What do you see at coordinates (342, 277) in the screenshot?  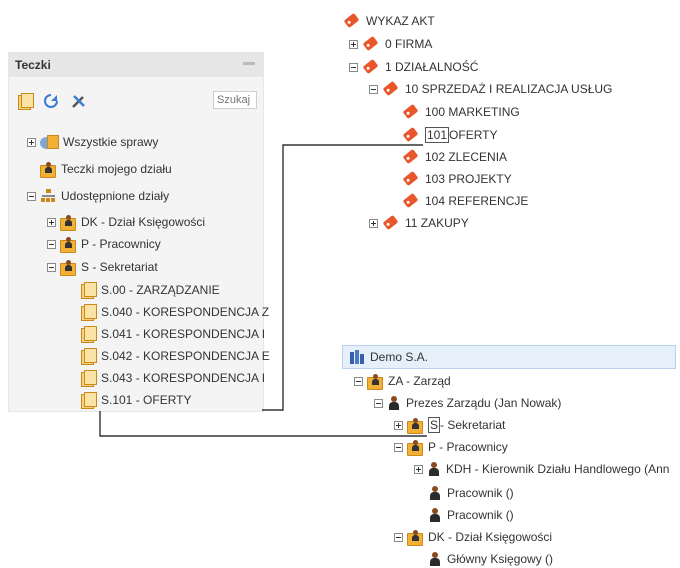 I see `connector-to-catalog` at bounding box center [342, 277].